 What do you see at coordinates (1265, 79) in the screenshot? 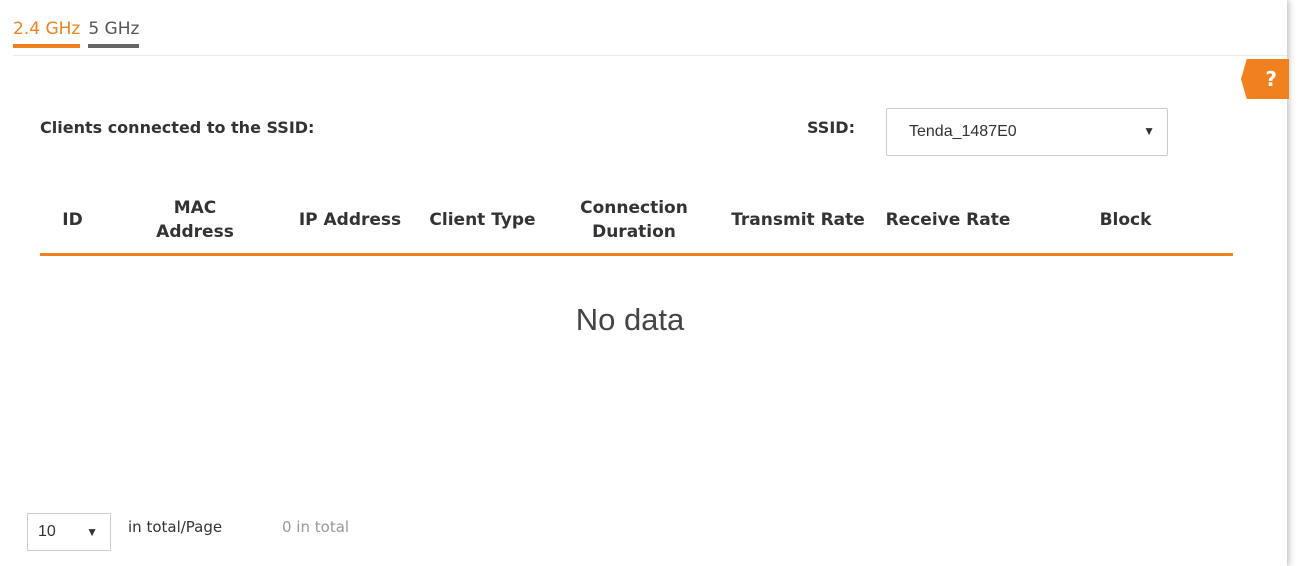
I see `help-icon: ?` at bounding box center [1265, 79].